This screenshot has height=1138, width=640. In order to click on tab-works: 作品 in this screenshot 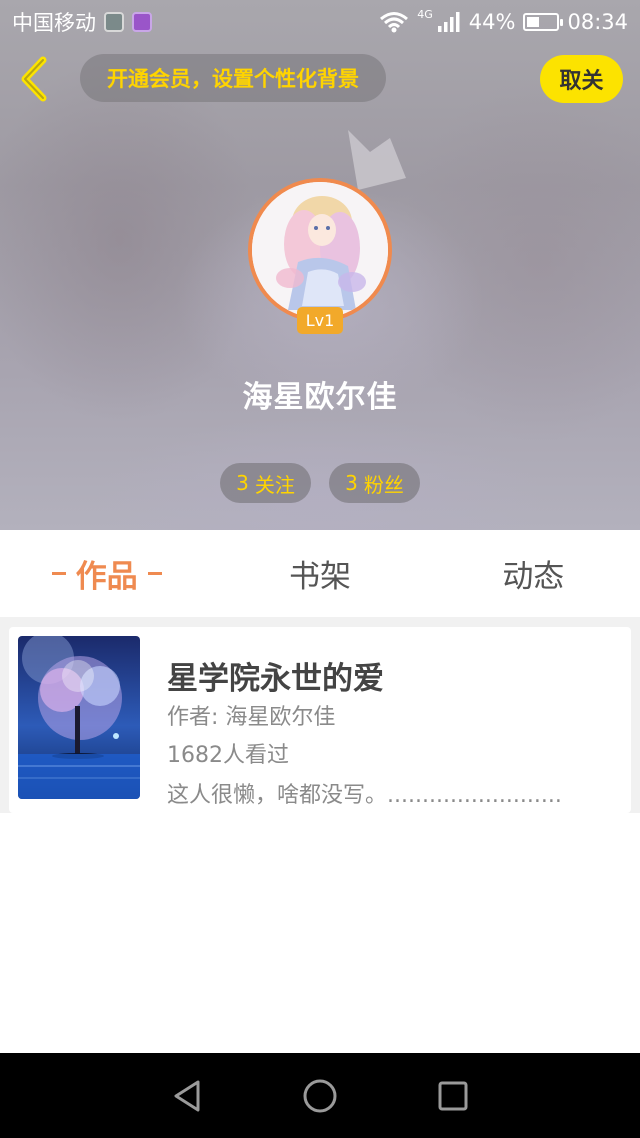, I will do `click(106, 573)`.